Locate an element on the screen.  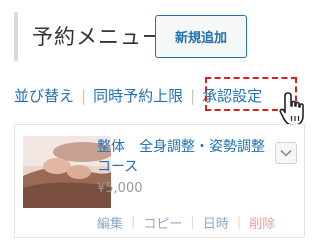
schedule-link: 日時 is located at coordinates (216, 222).